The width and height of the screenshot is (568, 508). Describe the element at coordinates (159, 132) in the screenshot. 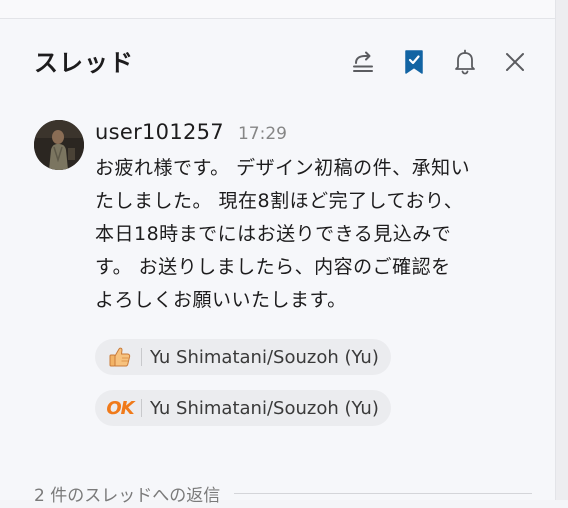

I see `sender-name: user101257` at that location.